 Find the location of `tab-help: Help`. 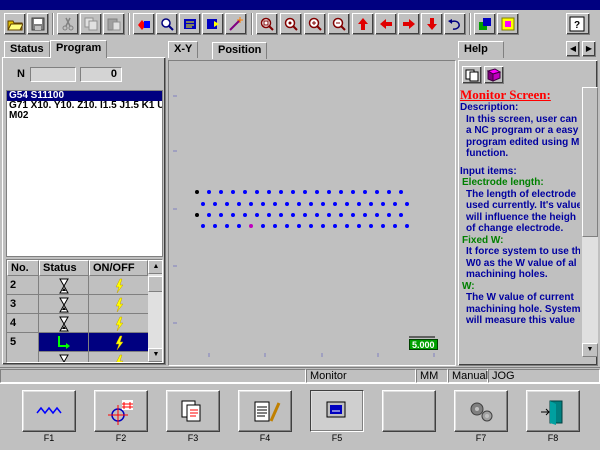

tab-help: Help is located at coordinates (481, 49).